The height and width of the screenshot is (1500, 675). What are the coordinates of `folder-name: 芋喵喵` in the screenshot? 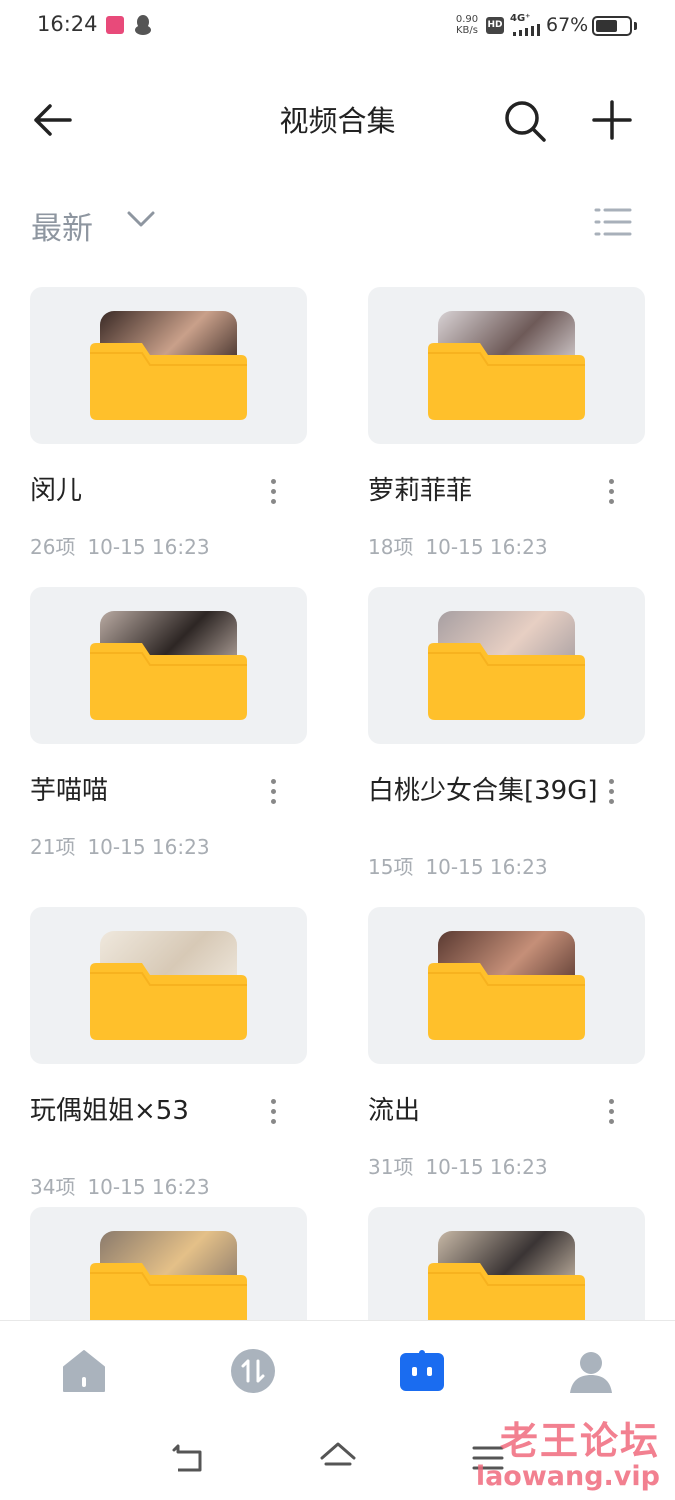 It's located at (69, 791).